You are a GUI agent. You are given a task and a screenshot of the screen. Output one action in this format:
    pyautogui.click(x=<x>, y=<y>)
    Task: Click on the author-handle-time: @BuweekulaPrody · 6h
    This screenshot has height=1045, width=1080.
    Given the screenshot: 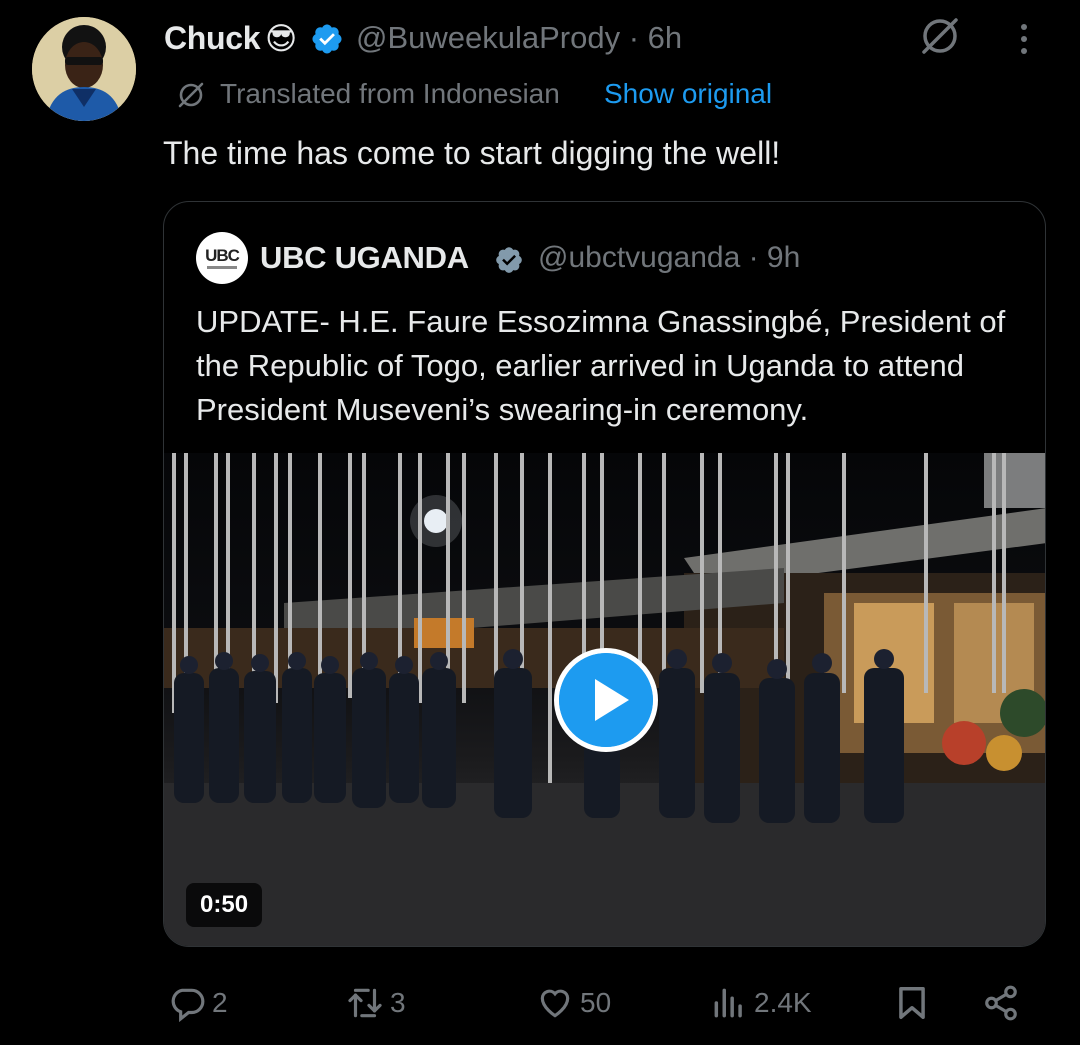 What is the action you would take?
    pyautogui.click(x=519, y=38)
    